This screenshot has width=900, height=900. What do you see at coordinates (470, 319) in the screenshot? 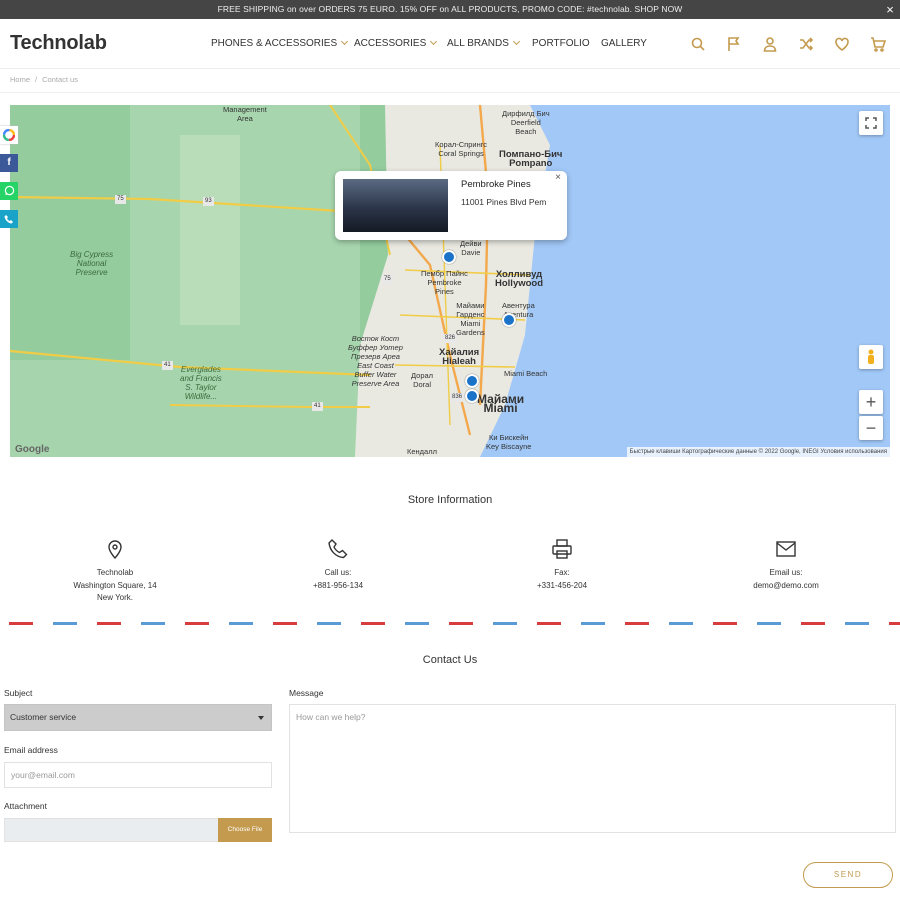
I see `map-label-miami-gardens: Майами Гарденс Miami Gardens` at bounding box center [470, 319].